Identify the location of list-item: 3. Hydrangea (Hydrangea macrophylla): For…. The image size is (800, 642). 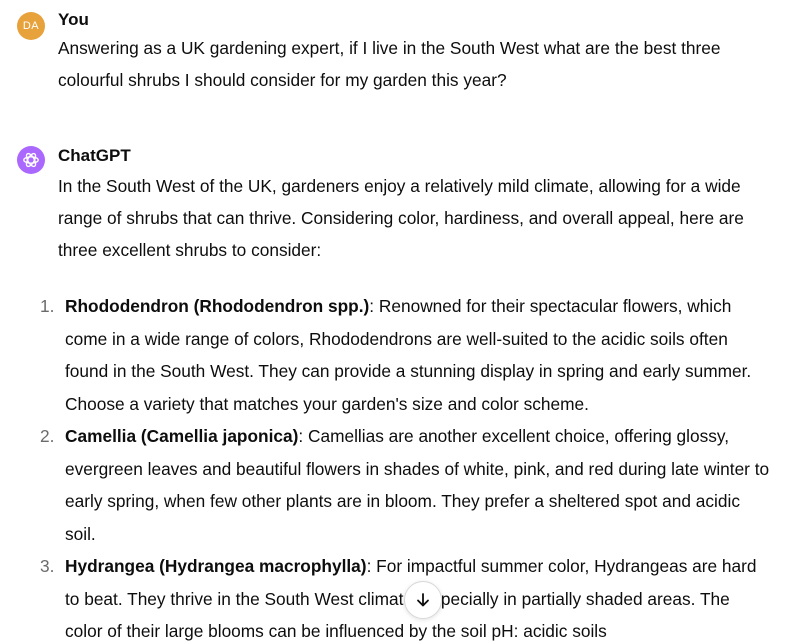
(400, 596).